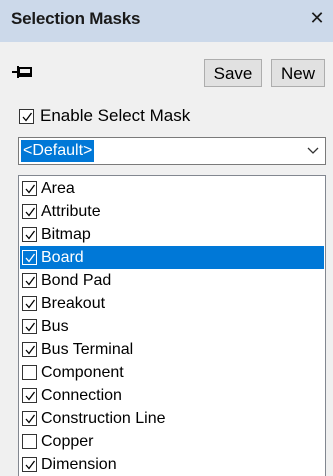 Image resolution: width=333 pixels, height=476 pixels. Describe the element at coordinates (58, 151) in the screenshot. I see `mask-preset-value: <Default>` at that location.